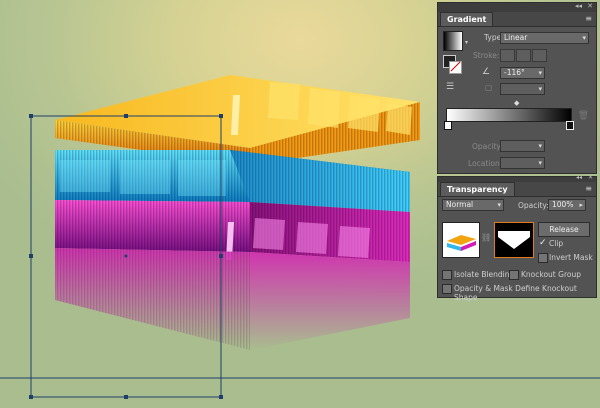 This screenshot has height=408, width=600. Describe the element at coordinates (571, 257) in the screenshot. I see `invert-mask-label: Invert Mask` at that location.